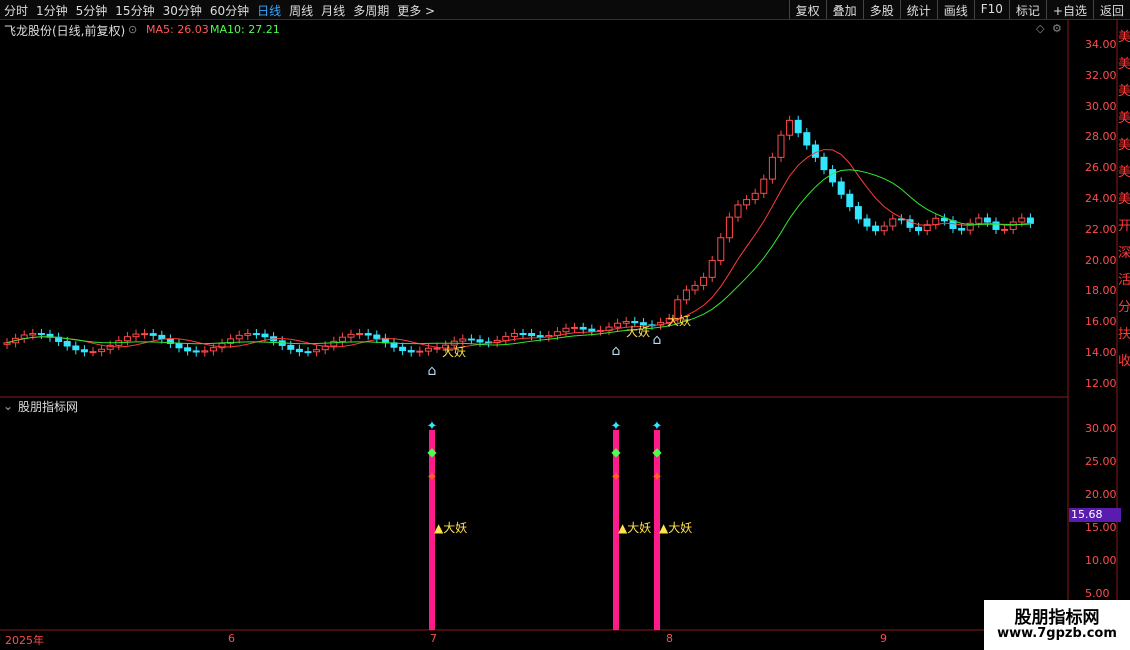 The image size is (1130, 650). I want to click on price-tick-label: 16.00, so click(1101, 322).